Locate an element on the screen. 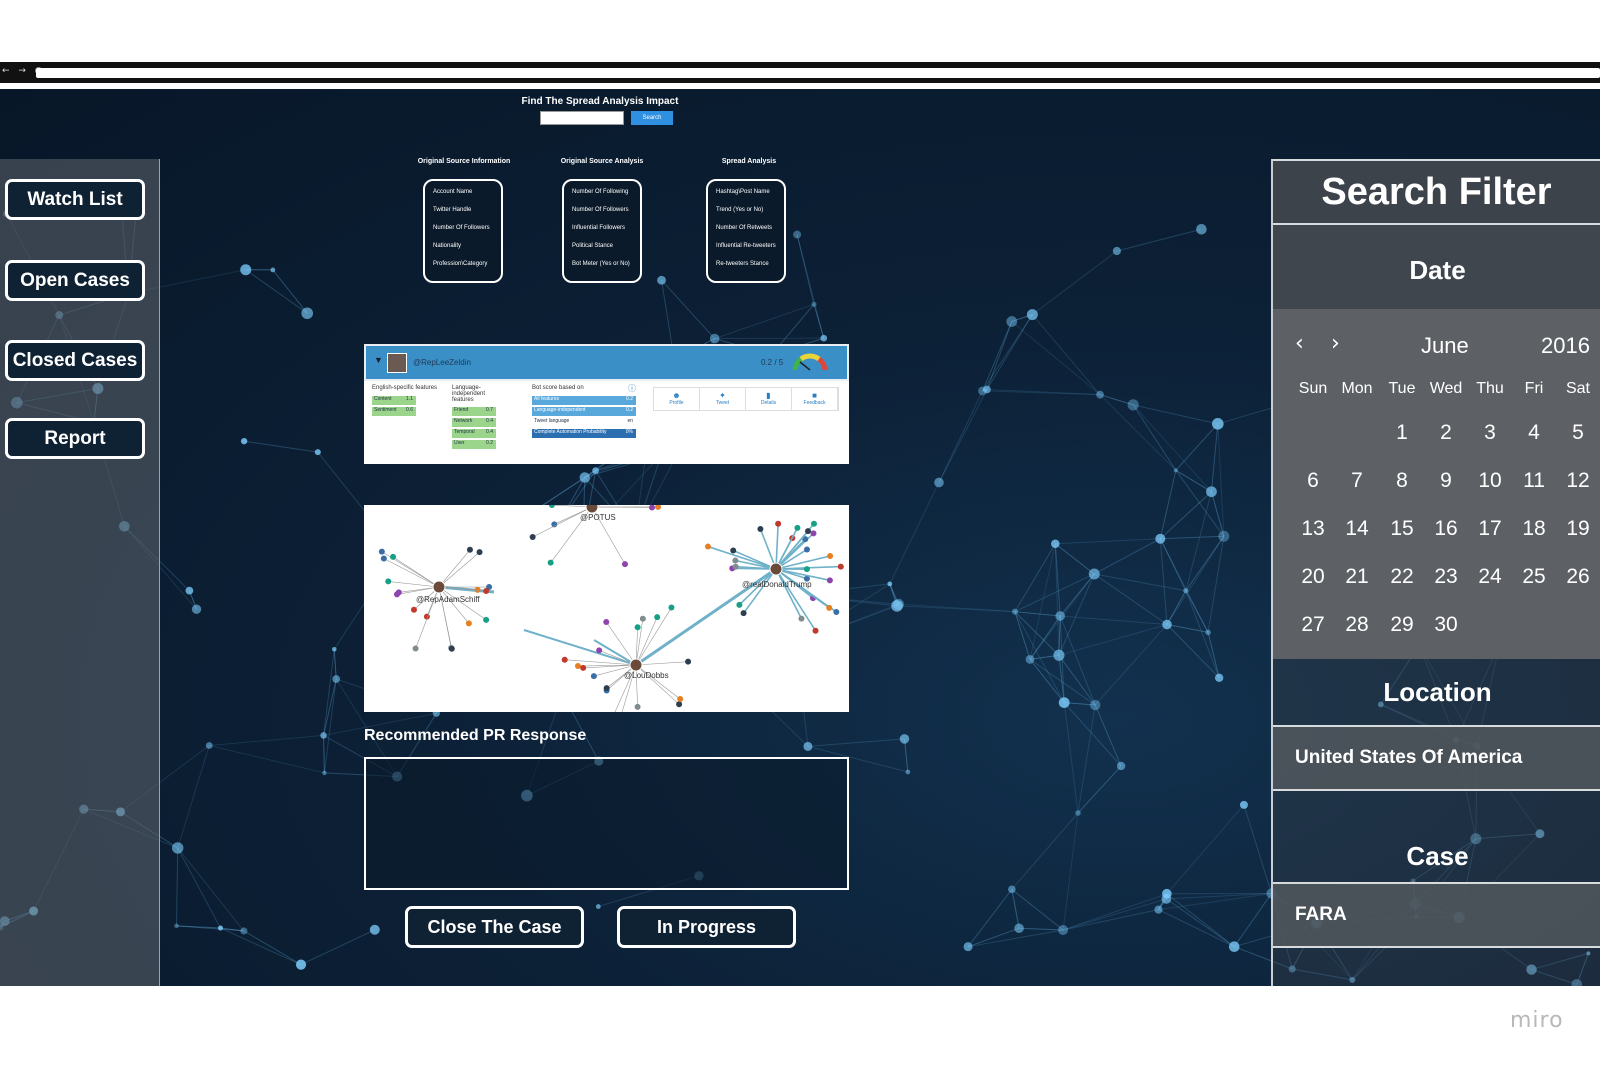 This screenshot has height=1066, width=1600. calendar-day: 28 is located at coordinates (1357, 625).